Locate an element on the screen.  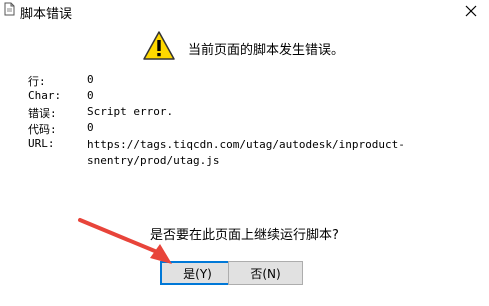
close-icon is located at coordinates (471, 11).